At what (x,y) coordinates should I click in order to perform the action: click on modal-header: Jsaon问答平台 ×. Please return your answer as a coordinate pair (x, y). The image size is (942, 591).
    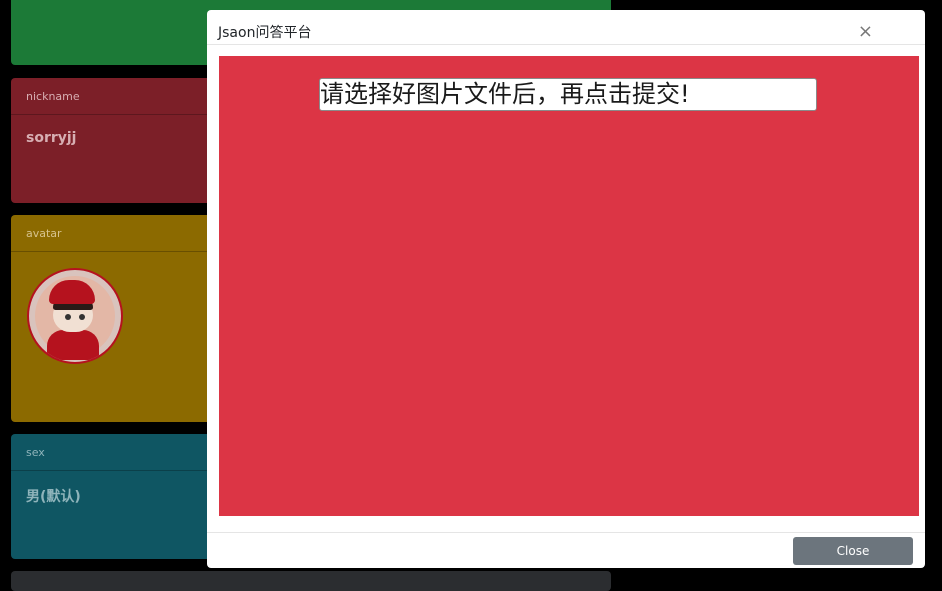
    Looking at the image, I should click on (566, 27).